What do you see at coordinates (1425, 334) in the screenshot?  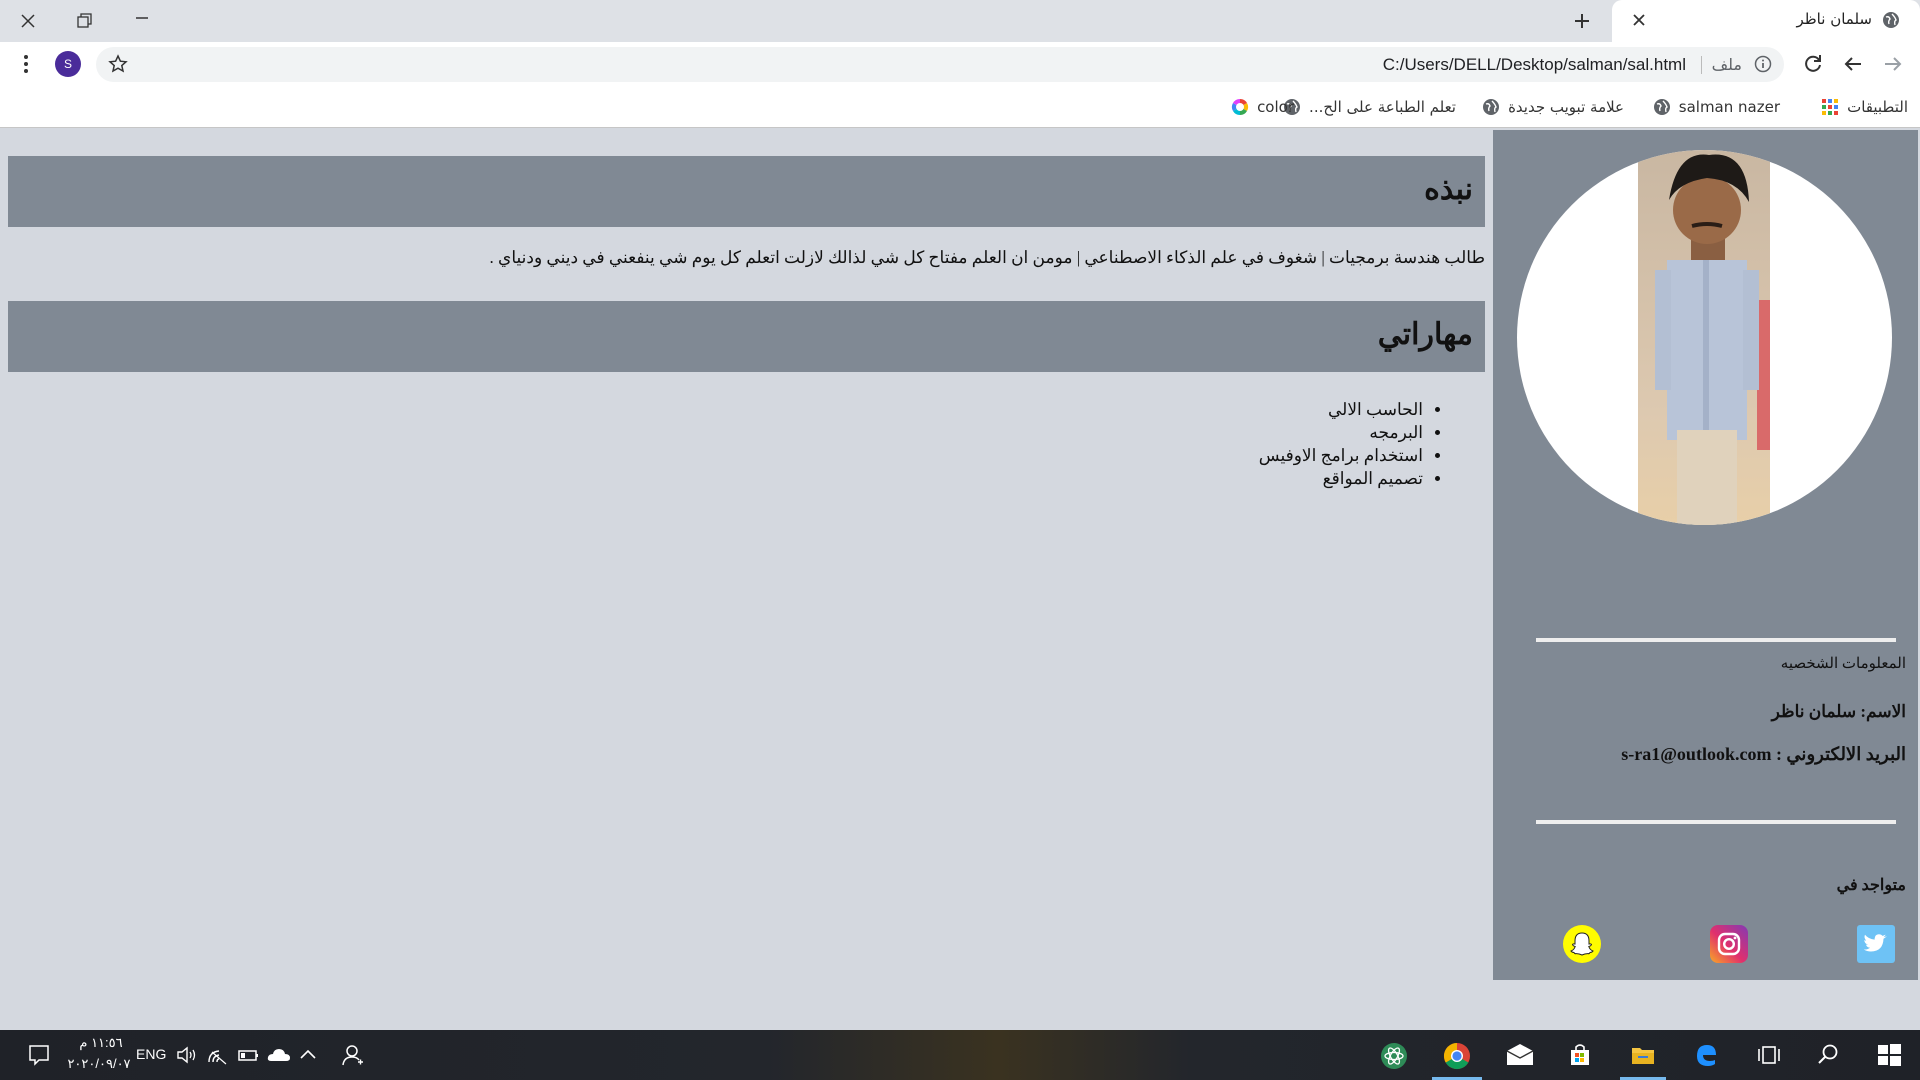 I see `skills-heading: مهاراتي` at bounding box center [1425, 334].